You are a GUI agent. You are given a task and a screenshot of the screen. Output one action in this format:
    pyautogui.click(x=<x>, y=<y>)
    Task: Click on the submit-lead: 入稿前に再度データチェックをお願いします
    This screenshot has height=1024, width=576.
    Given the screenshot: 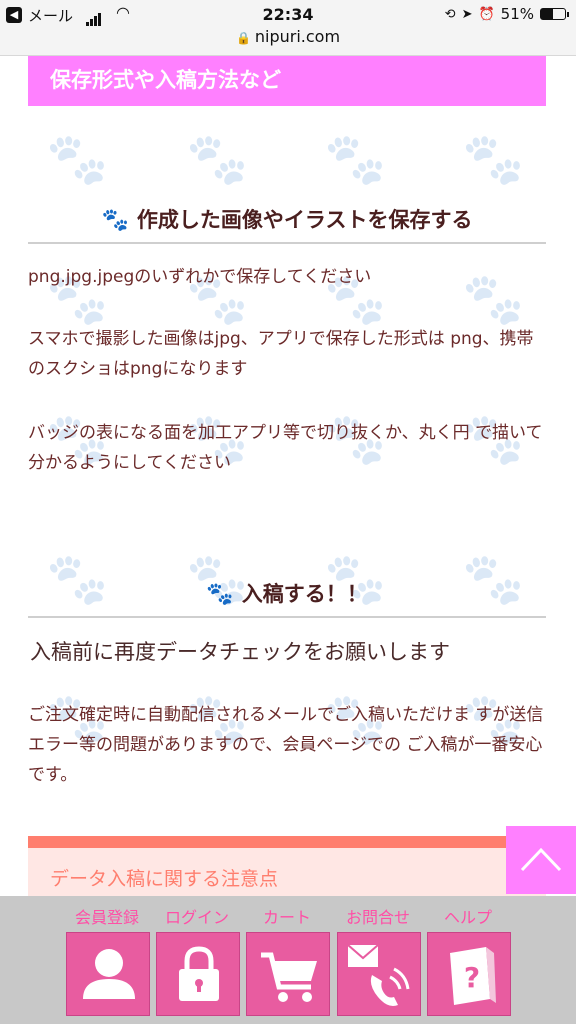 What is the action you would take?
    pyautogui.click(x=240, y=652)
    